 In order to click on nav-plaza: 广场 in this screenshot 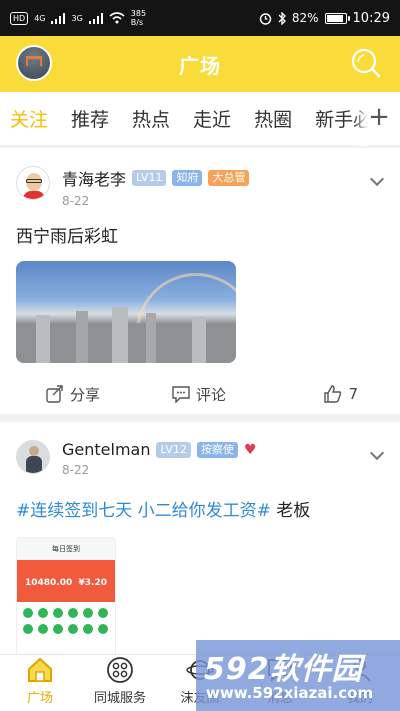, I will do `click(40, 683)`.